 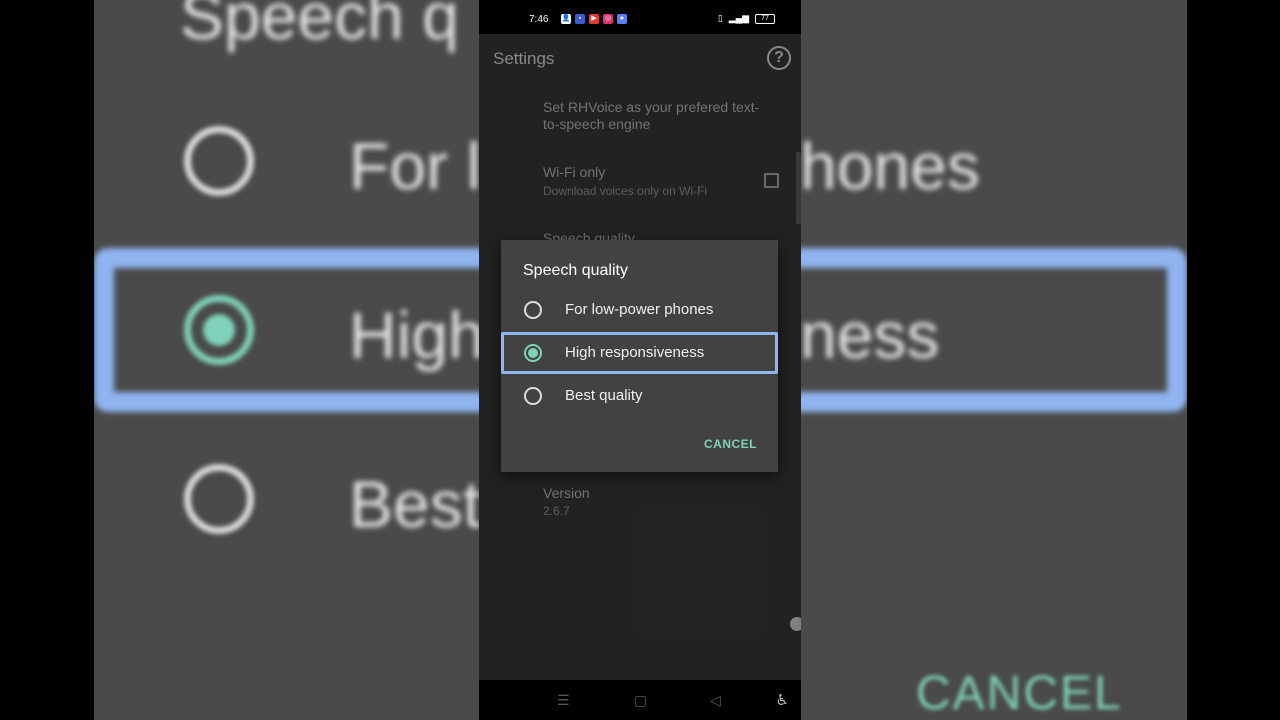 I want to click on navigation-bar: ☰ ▢ ◁ ♿, so click(x=640, y=700).